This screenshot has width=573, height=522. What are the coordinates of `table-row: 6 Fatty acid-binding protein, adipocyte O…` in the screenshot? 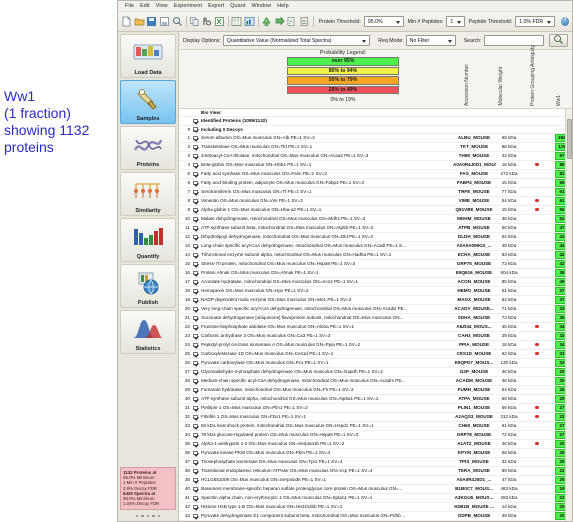 It's located at (375, 183).